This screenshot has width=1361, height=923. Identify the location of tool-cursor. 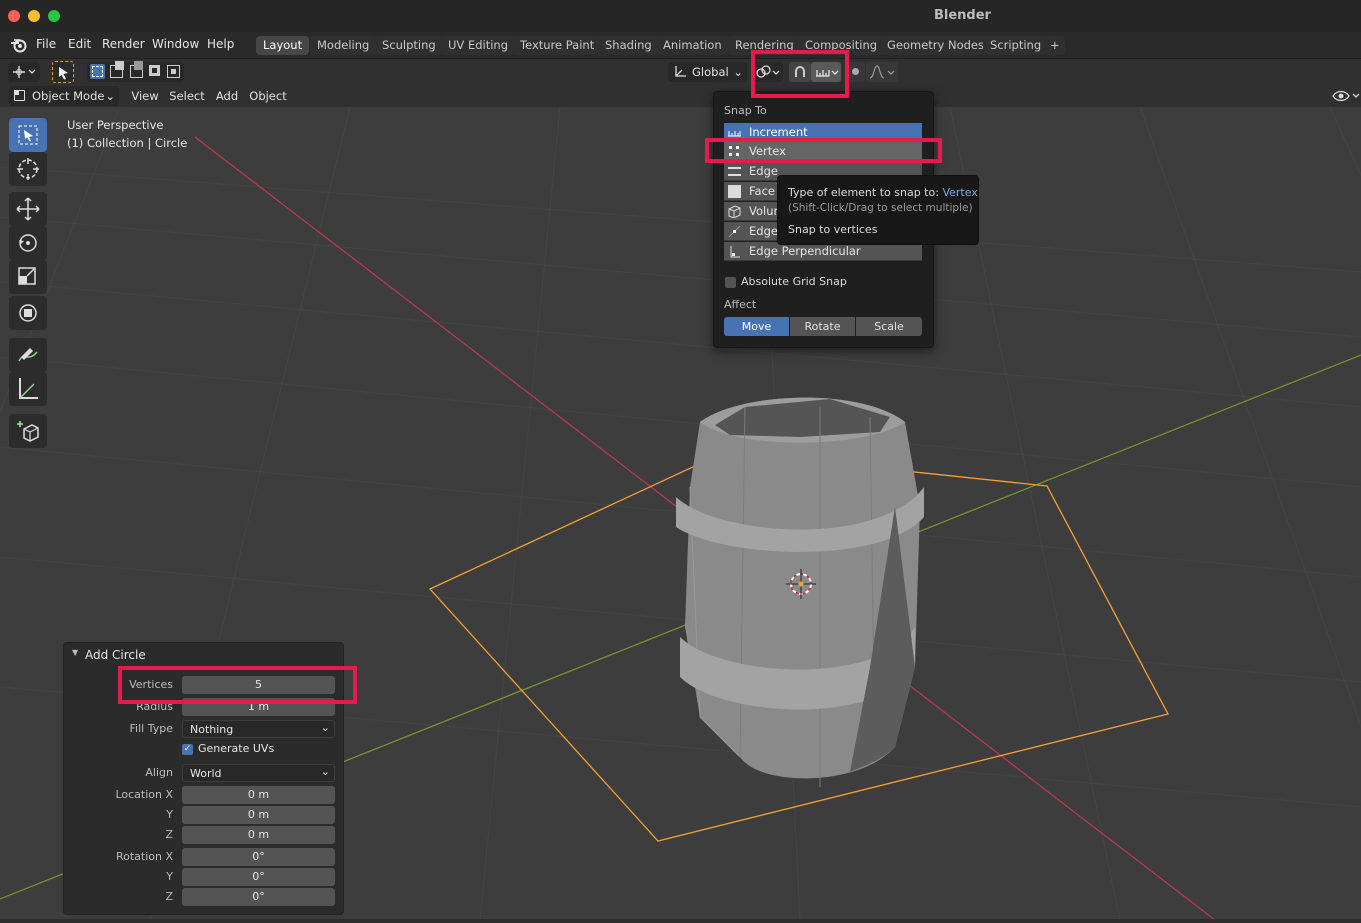
(28, 169).